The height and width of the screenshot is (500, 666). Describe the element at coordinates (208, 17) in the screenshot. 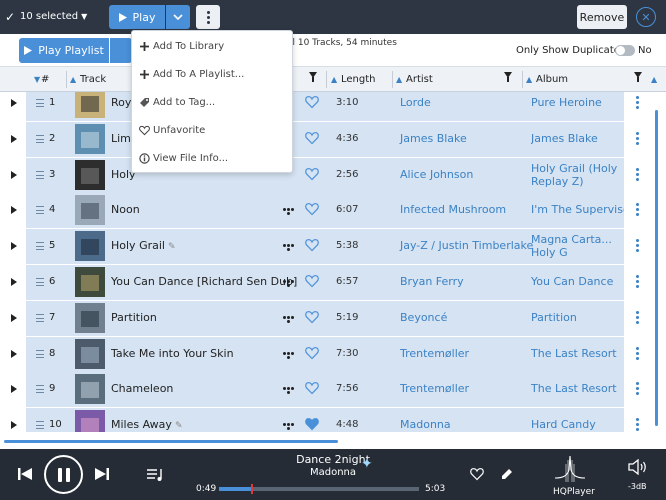

I see `more-options-button` at that location.